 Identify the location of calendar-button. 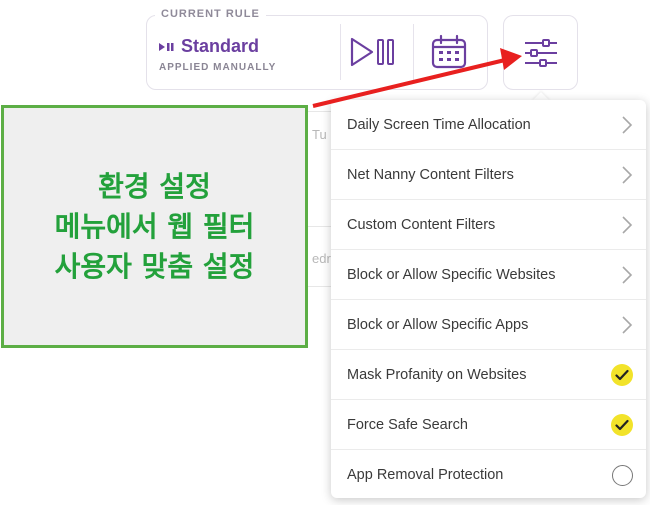
(449, 52).